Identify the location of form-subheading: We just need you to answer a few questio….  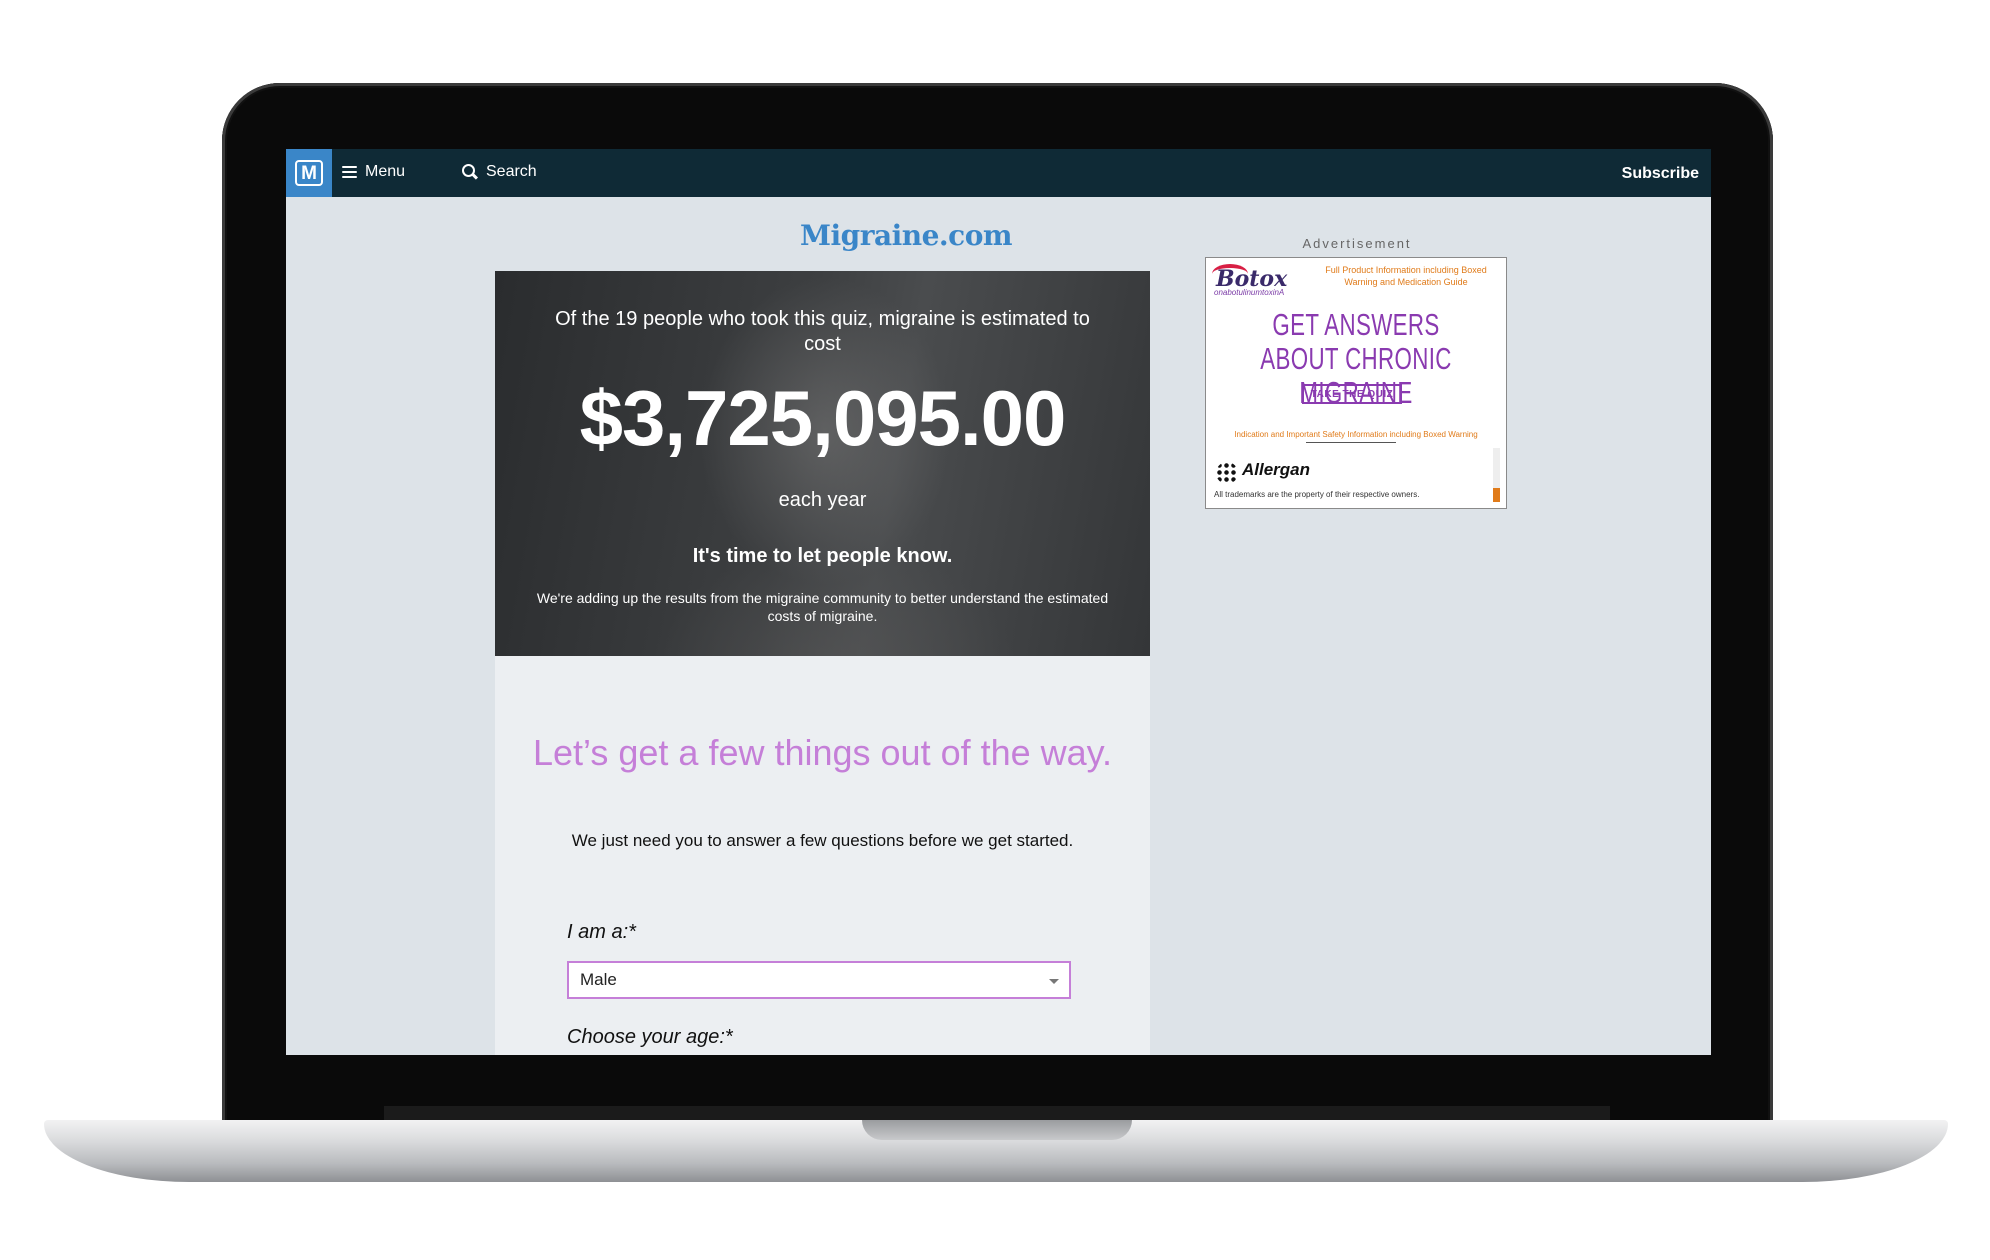
(822, 840).